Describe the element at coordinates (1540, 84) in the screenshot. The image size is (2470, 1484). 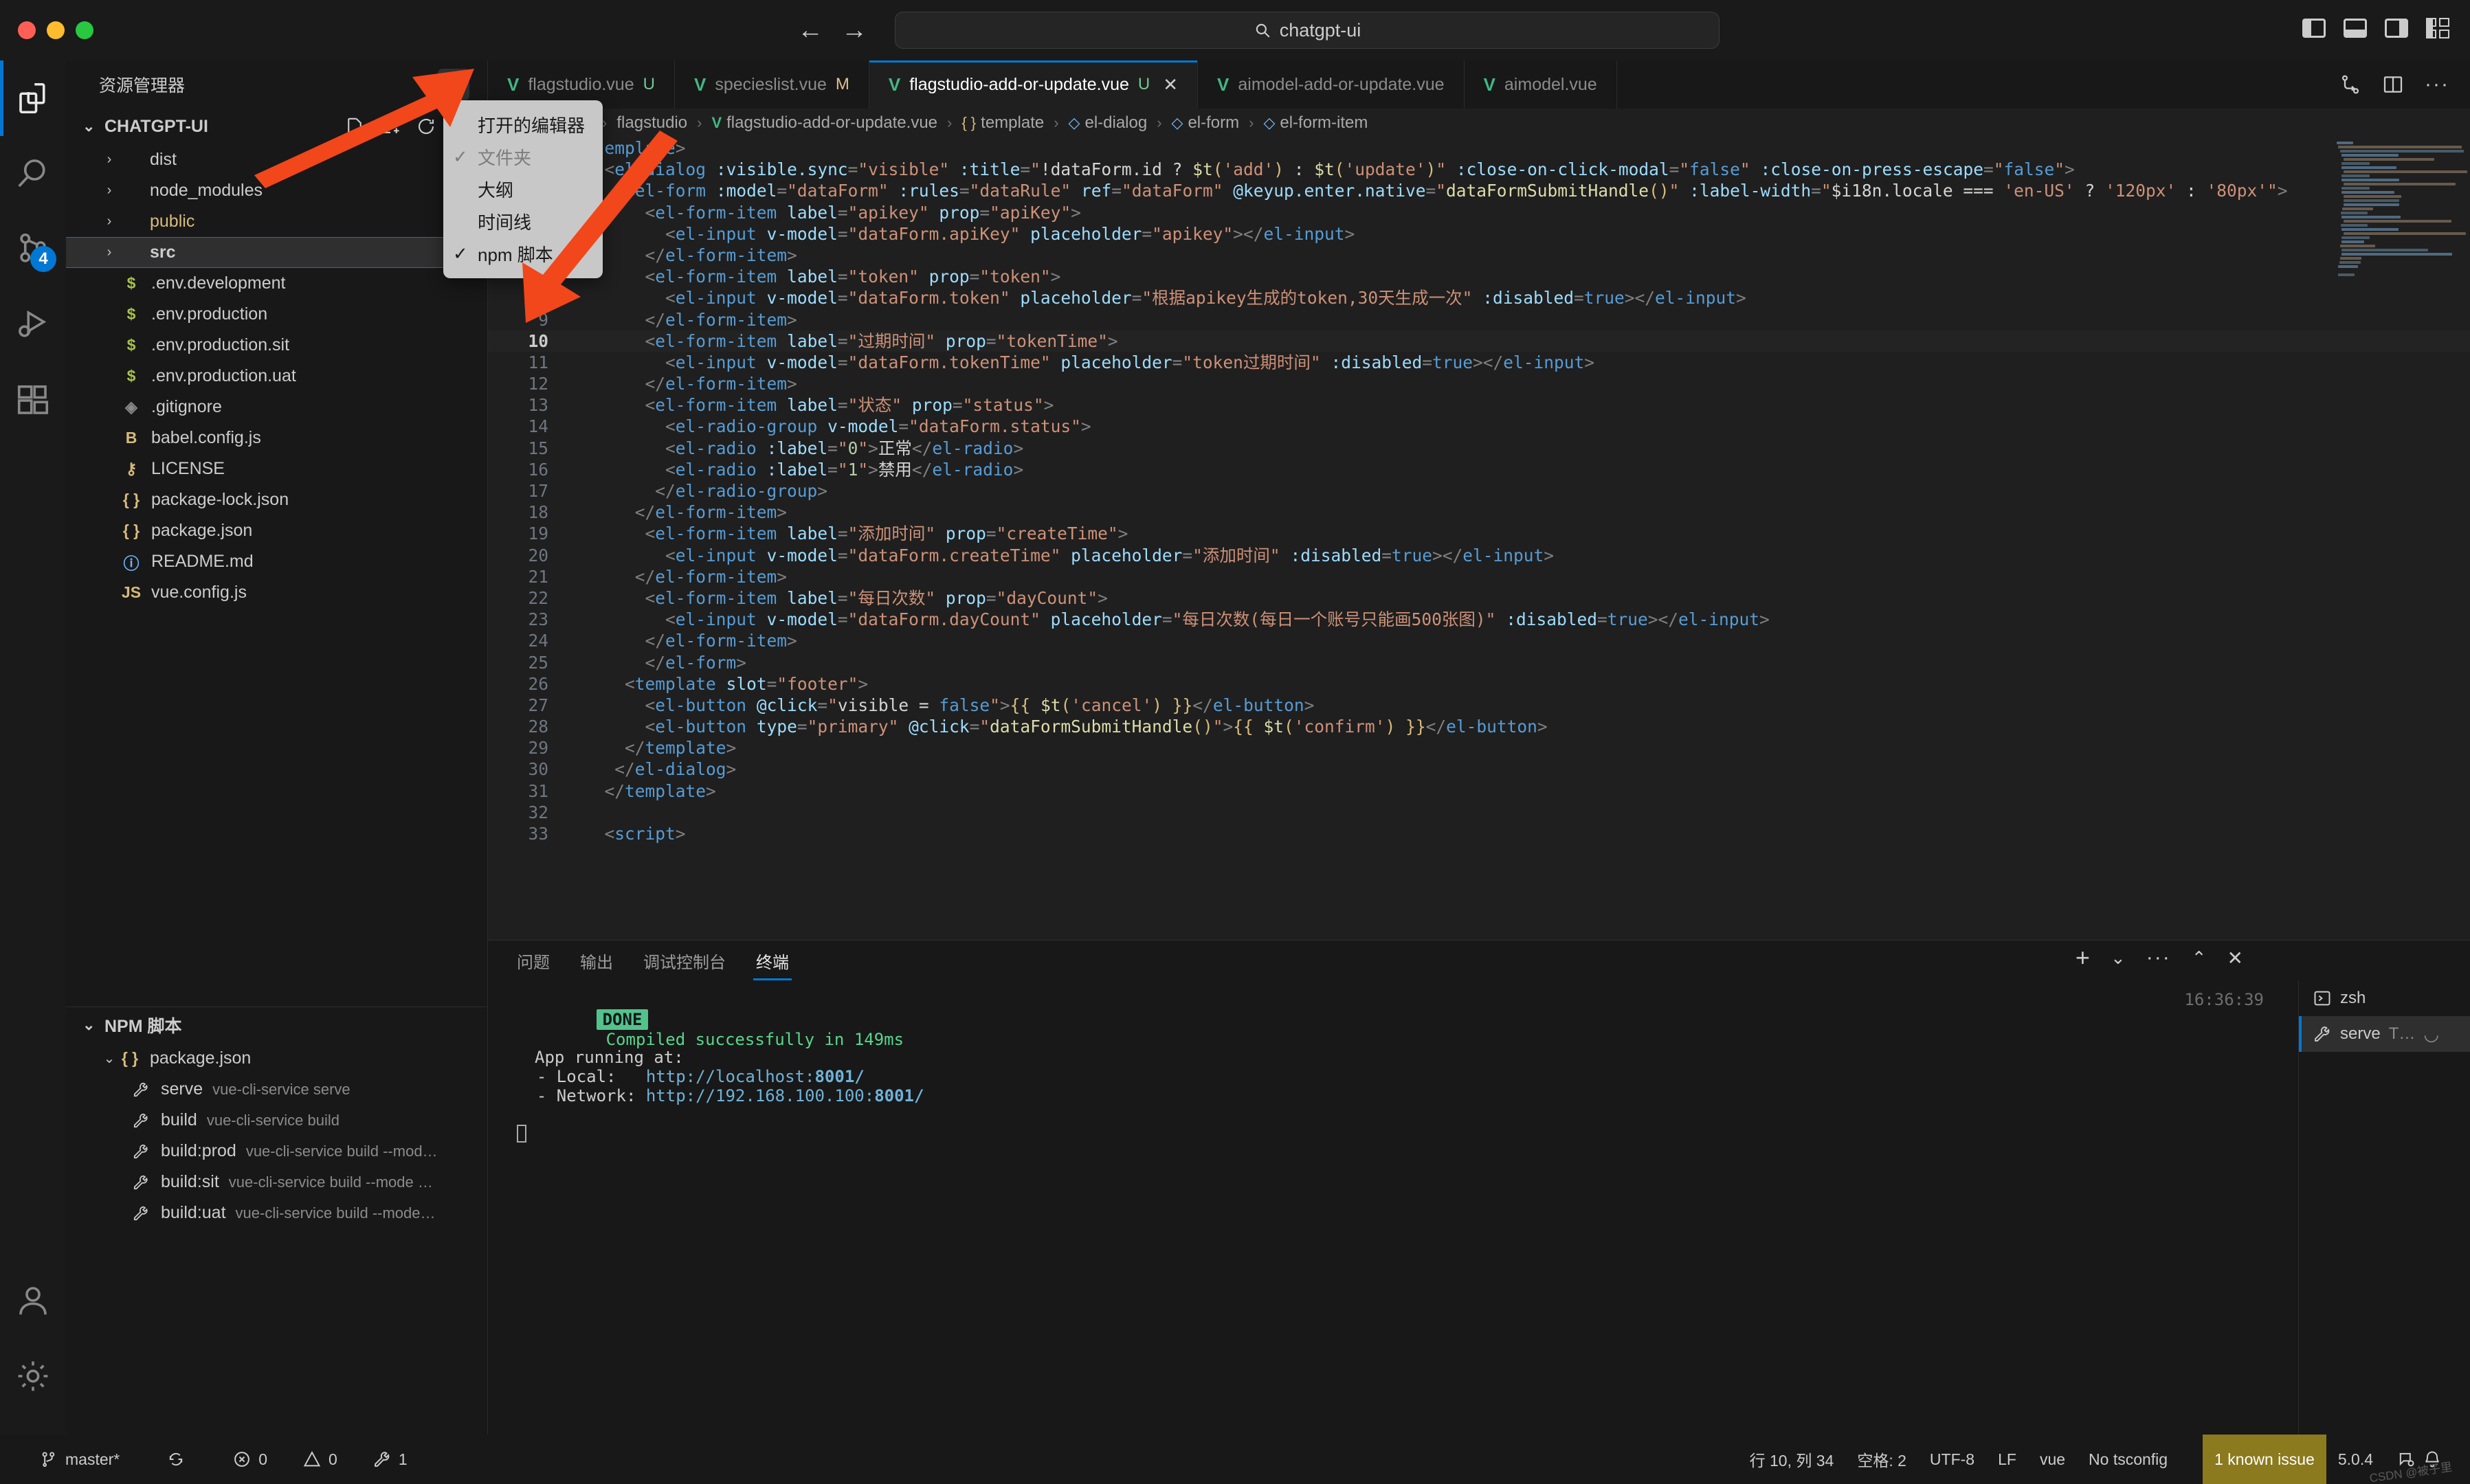
I see `editor-tab-aimodel-vue: Vaimodel.vue` at that location.